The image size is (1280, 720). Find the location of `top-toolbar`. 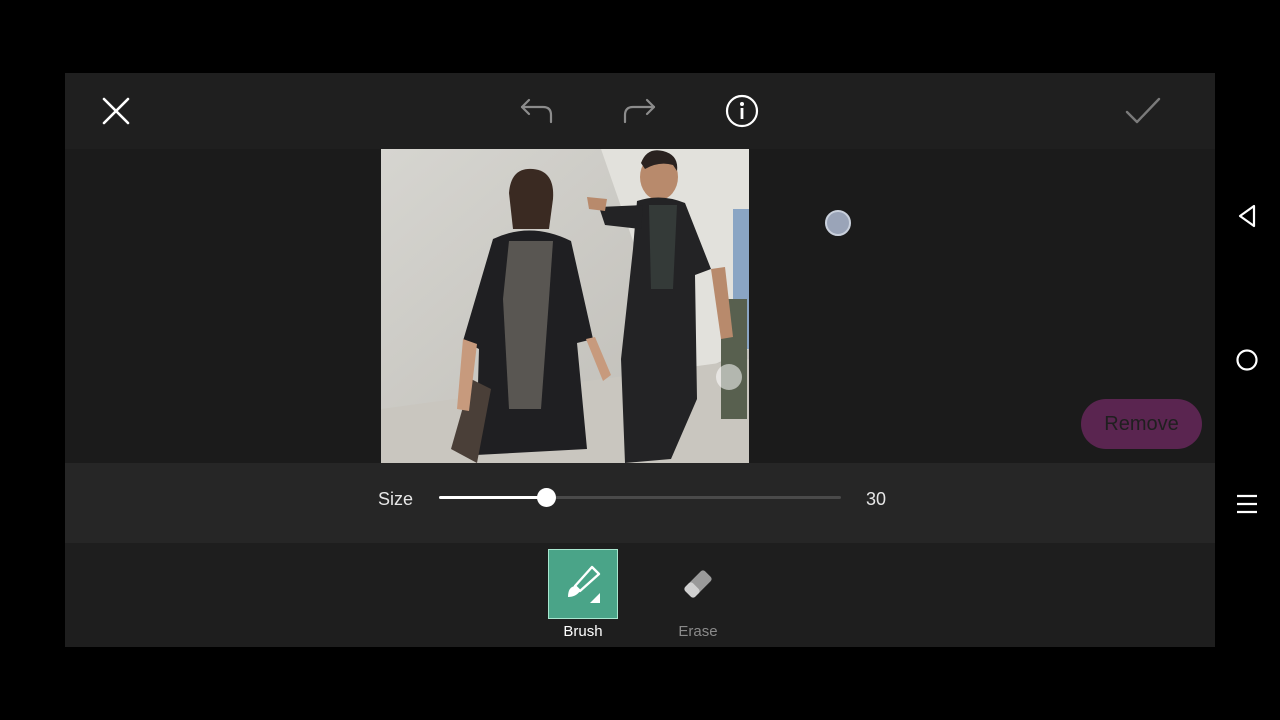

top-toolbar is located at coordinates (640, 111).